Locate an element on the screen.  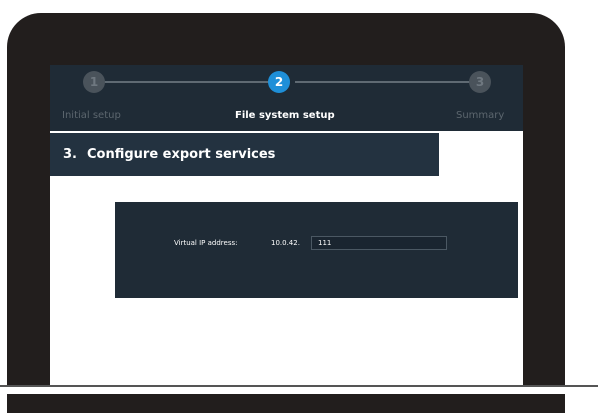
step-2-label: File system setup is located at coordinates (285, 115).